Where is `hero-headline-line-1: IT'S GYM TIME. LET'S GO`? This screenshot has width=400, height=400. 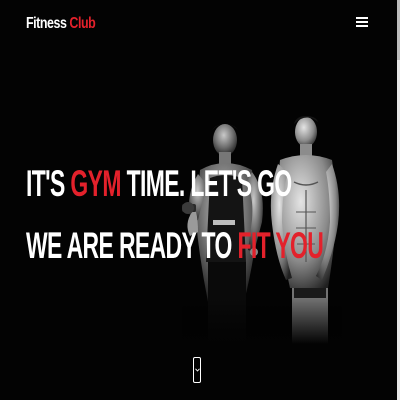 hero-headline-line-1: IT'S GYM TIME. LET'S GO is located at coordinates (159, 183).